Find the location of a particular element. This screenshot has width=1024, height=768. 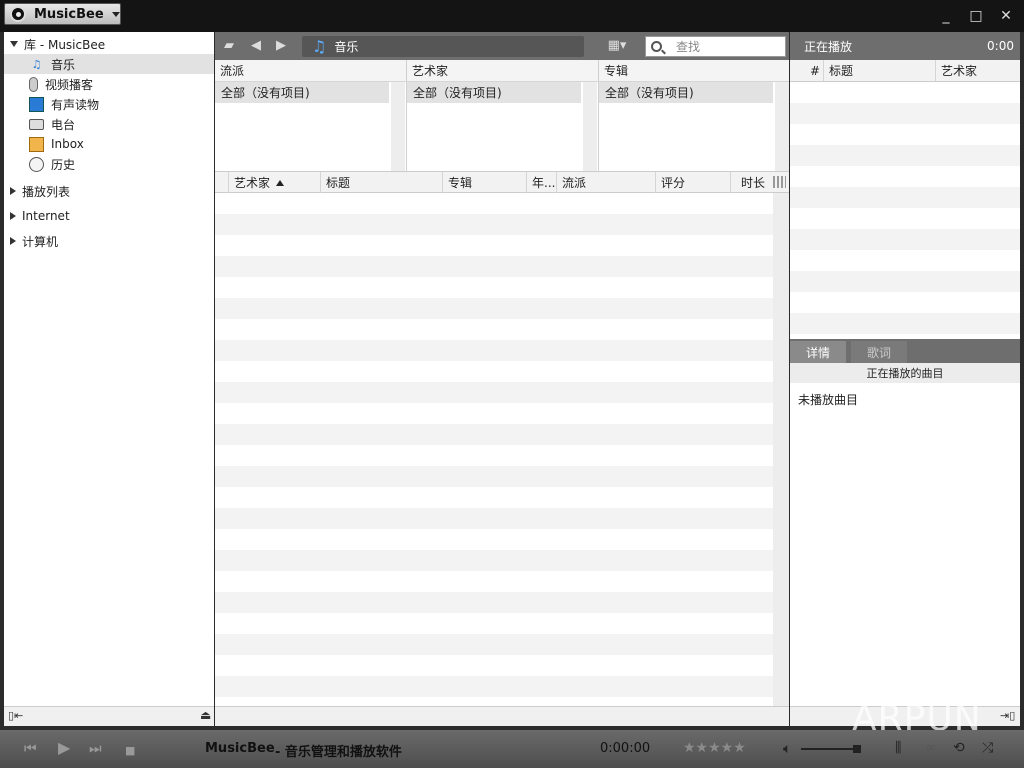

column-album: 专辑 is located at coordinates (485, 182).